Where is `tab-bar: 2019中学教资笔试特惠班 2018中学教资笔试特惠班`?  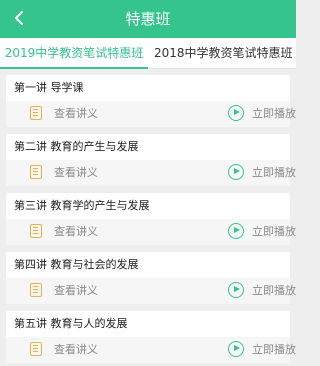
tab-bar: 2019中学教资笔试特惠班 2018中学教资笔试特惠班 is located at coordinates (148, 53).